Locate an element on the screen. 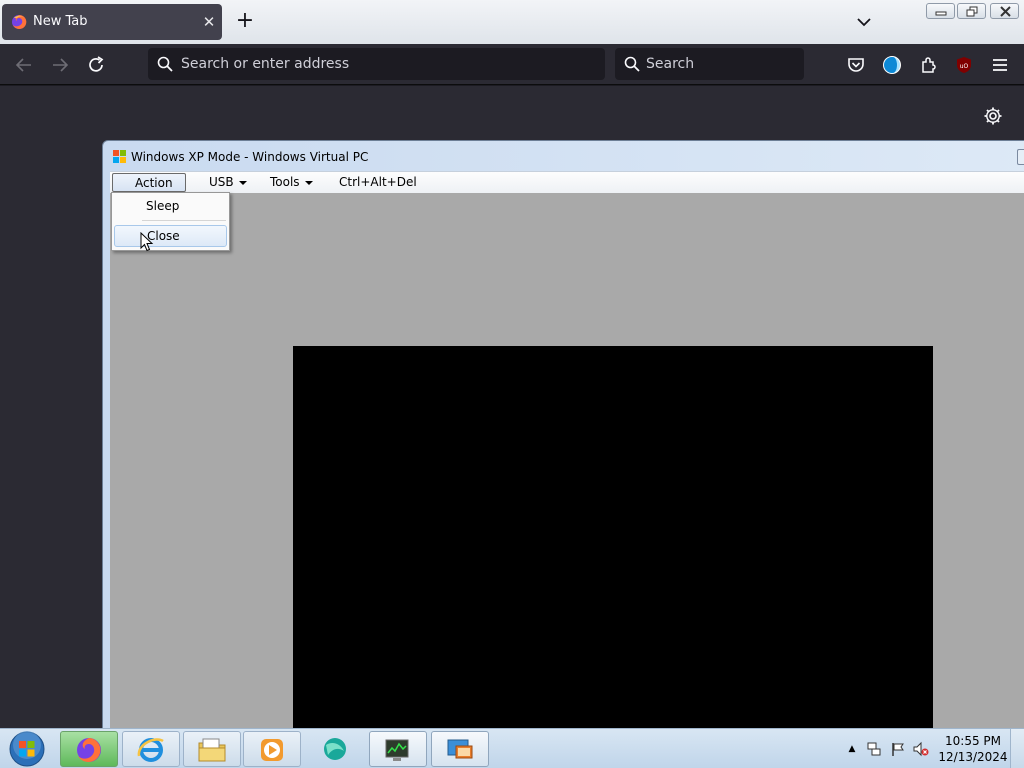  account-avatar-icon is located at coordinates (892, 65).